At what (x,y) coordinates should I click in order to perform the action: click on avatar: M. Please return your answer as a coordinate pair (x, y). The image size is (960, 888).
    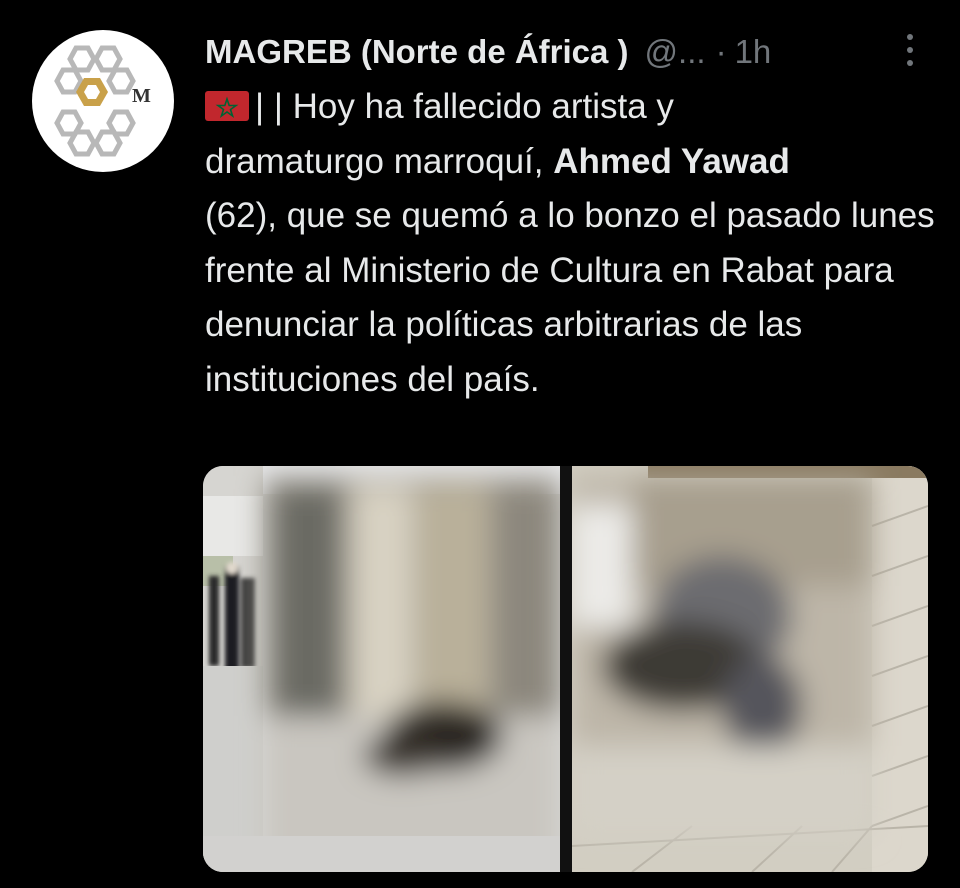
    Looking at the image, I should click on (103, 101).